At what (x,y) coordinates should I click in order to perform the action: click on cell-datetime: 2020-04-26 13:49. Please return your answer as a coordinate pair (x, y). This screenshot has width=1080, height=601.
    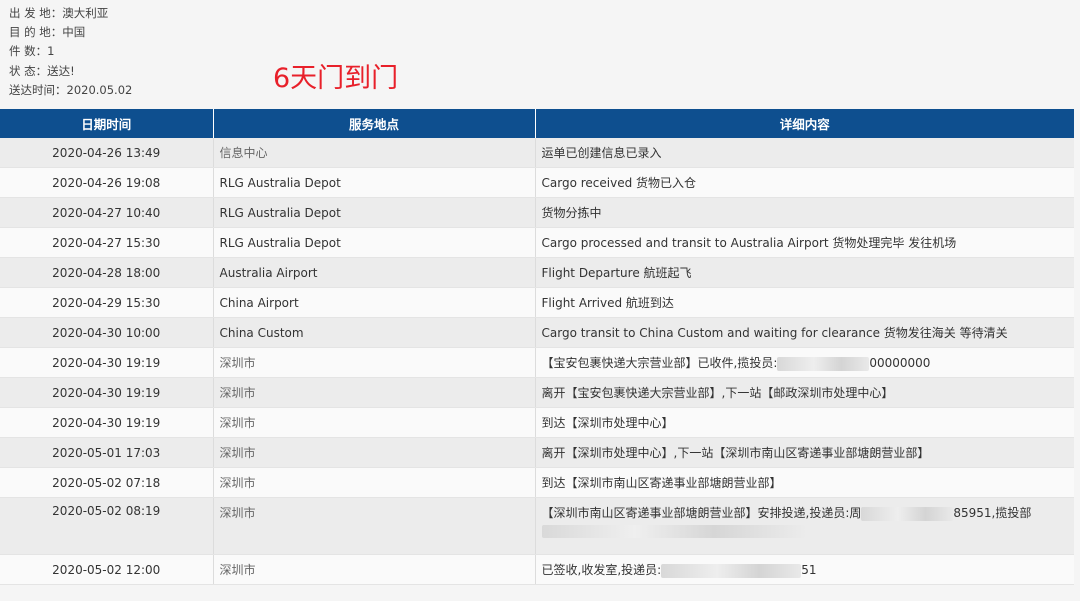
    Looking at the image, I should click on (107, 153).